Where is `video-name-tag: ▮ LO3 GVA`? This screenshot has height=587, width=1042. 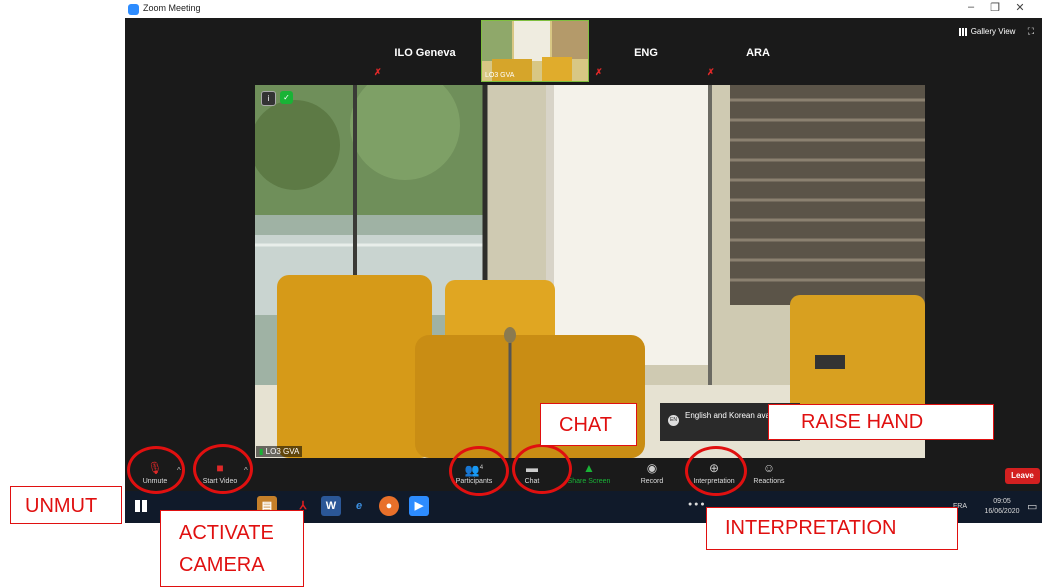
video-name-tag: ▮ LO3 GVA is located at coordinates (279, 451).